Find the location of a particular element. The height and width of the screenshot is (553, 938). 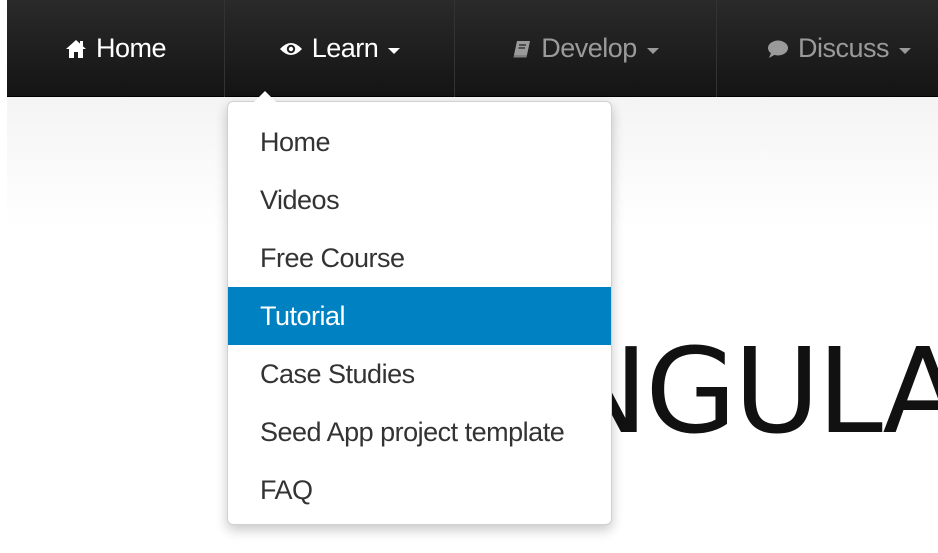

nav-home: Home is located at coordinates (116, 48).